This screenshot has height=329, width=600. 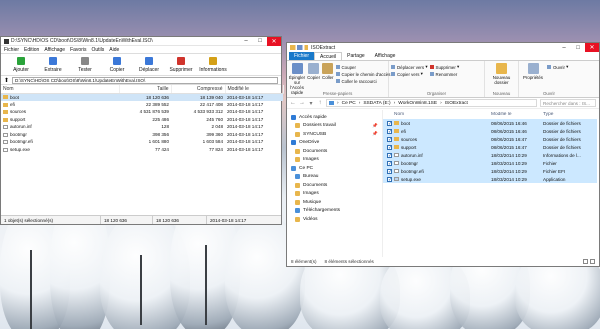 What do you see at coordinates (363, 81) in the screenshot?
I see `paste-shortcut-button: Coller le raccourci` at bounding box center [363, 81].